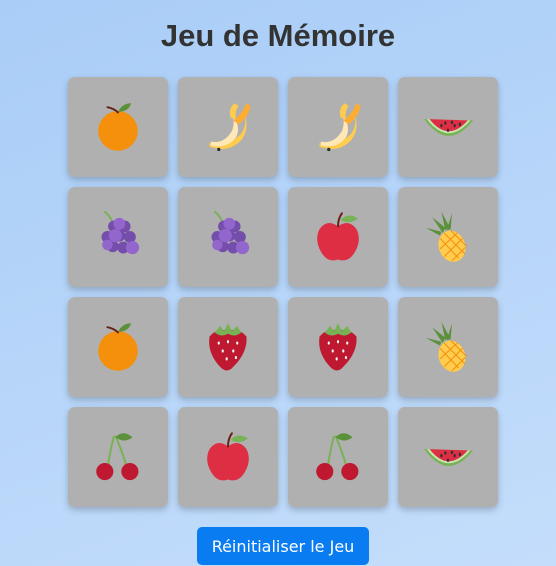 This screenshot has width=556, height=566. What do you see at coordinates (278, 35) in the screenshot?
I see `page-title: Jeu de Mémoire` at bounding box center [278, 35].